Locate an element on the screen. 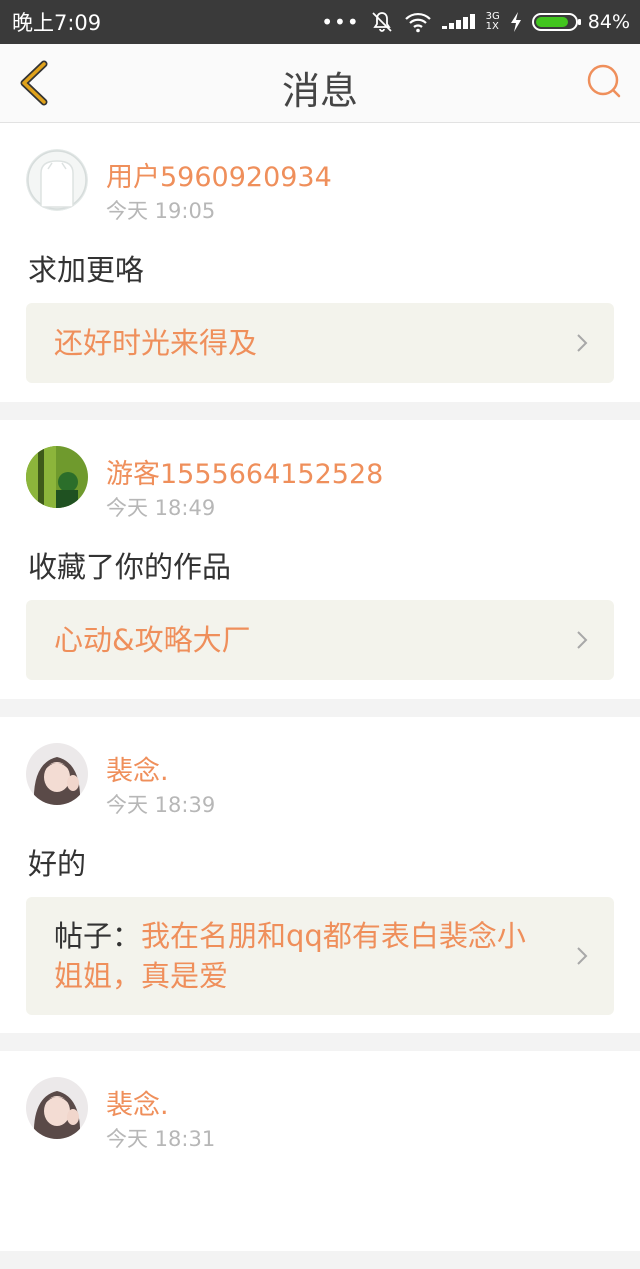 The height and width of the screenshot is (1269, 640). message-text: 求加更咯 is located at coordinates (86, 270).